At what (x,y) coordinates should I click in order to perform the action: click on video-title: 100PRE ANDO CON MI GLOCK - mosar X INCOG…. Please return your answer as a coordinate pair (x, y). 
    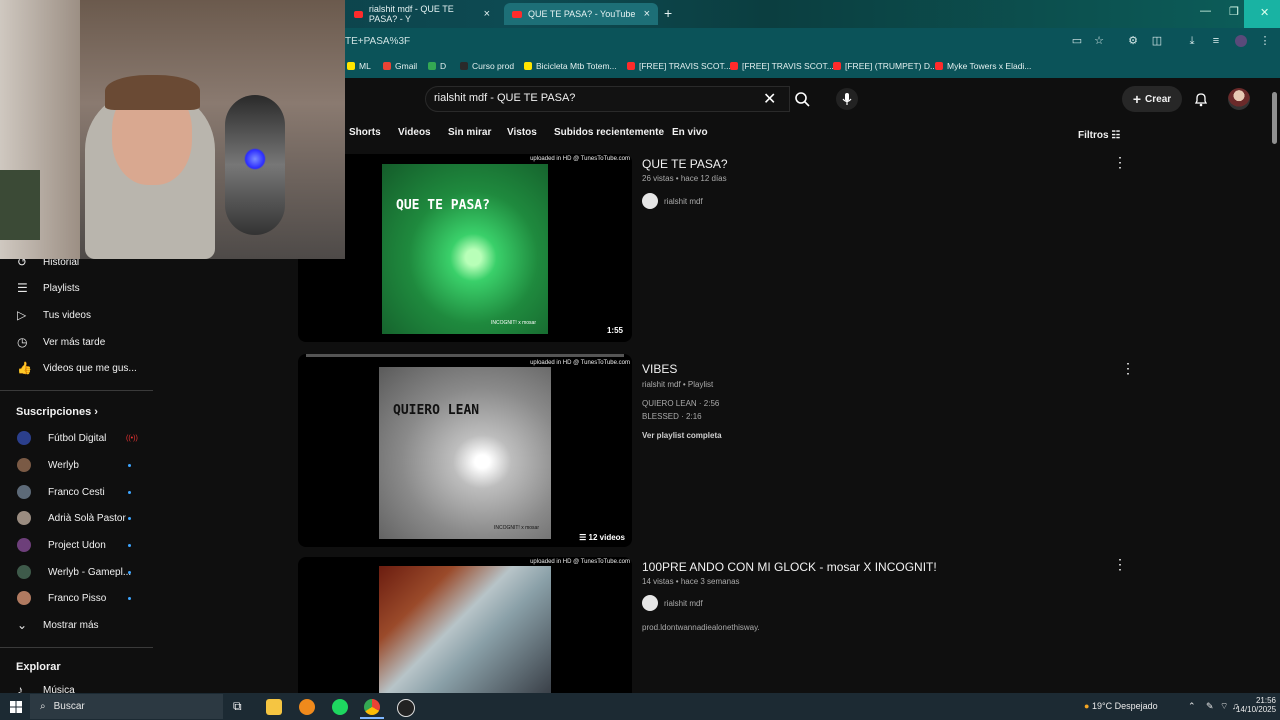
    Looking at the image, I should click on (789, 567).